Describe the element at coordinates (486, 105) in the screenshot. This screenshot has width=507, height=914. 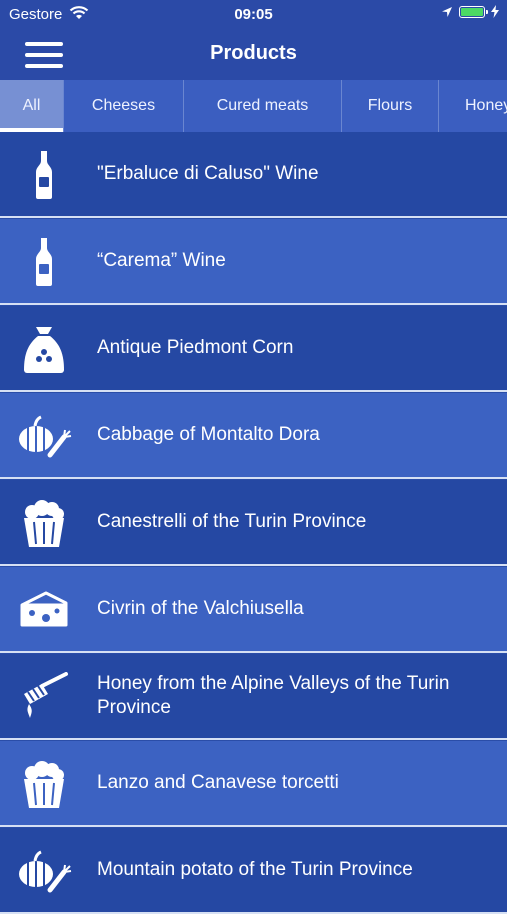
I see `tab-label: Honey` at that location.